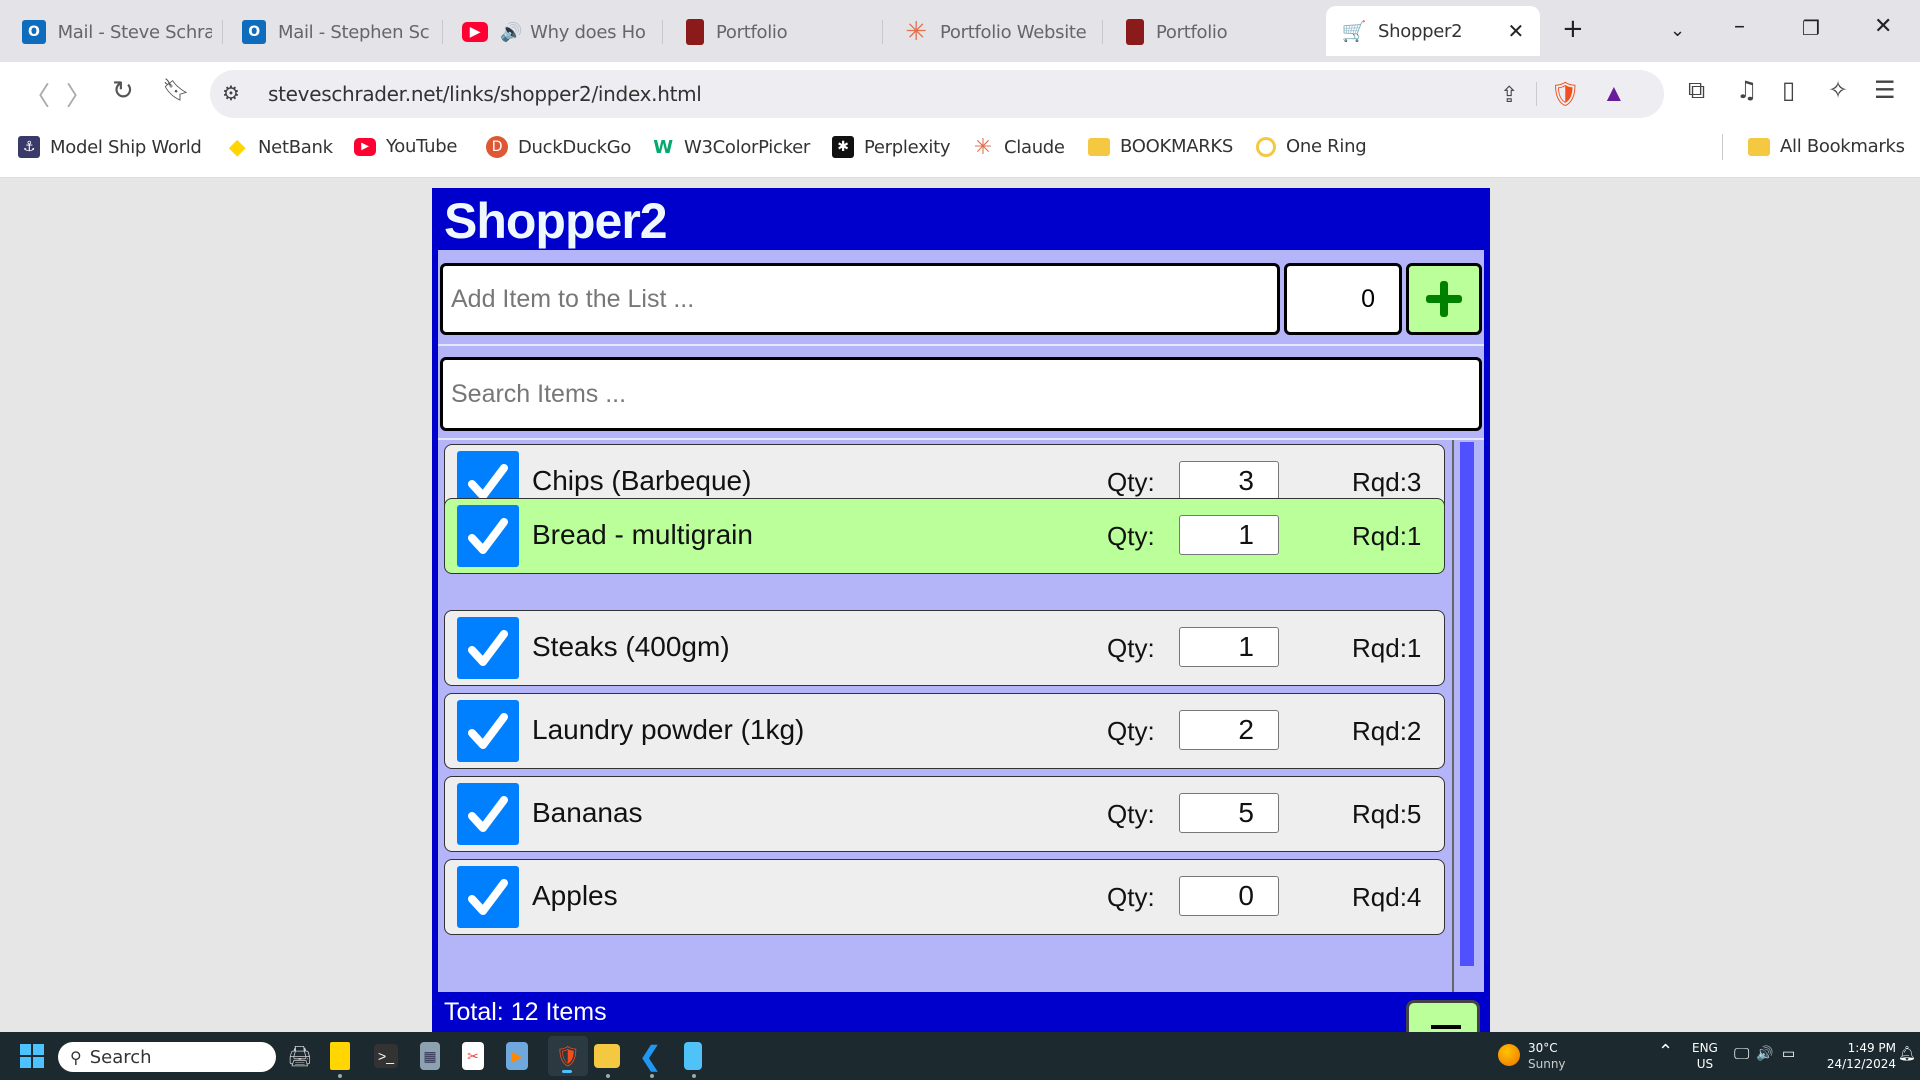  What do you see at coordinates (608, 1076) in the screenshot?
I see `running-indicator` at bounding box center [608, 1076].